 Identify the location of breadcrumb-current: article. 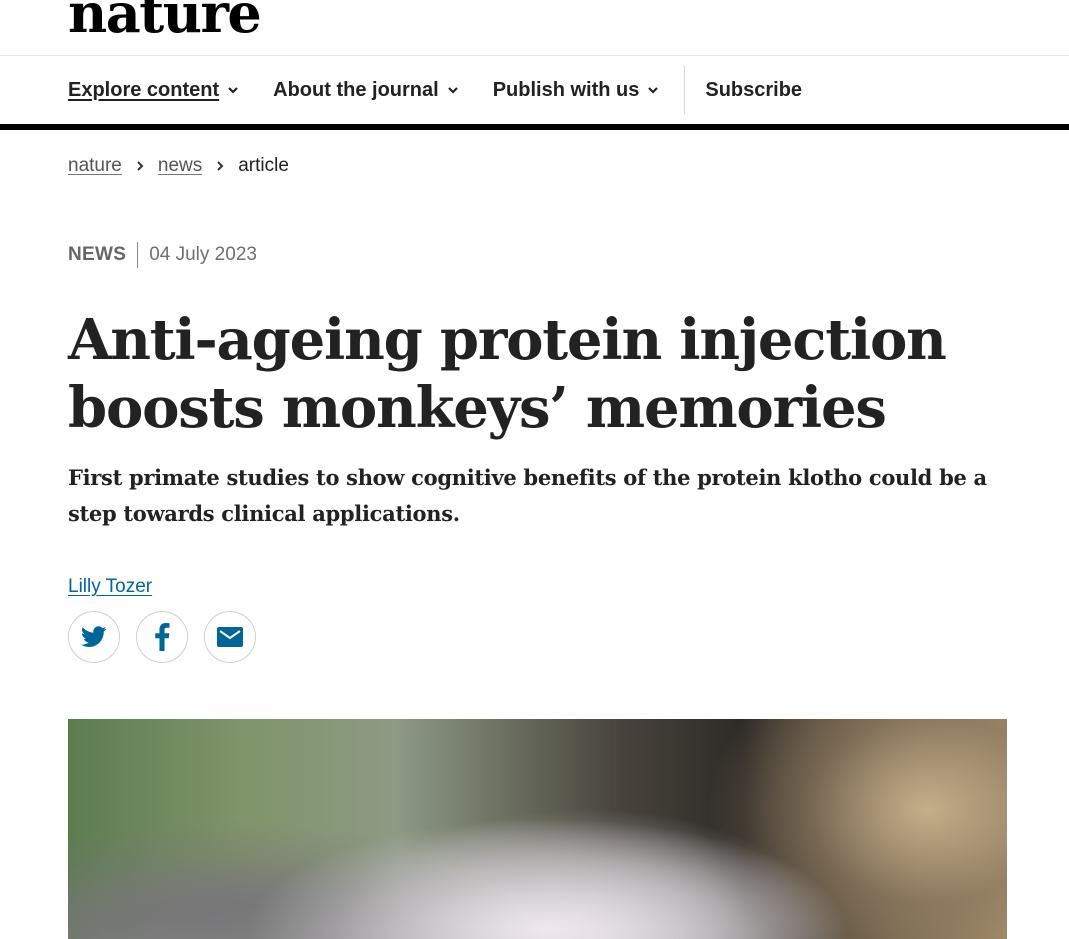
(263, 165).